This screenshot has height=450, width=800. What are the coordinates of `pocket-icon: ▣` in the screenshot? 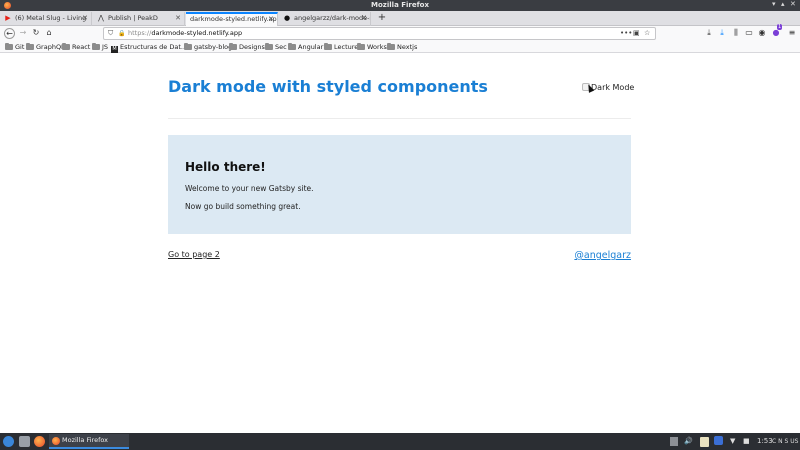 It's located at (636, 33).